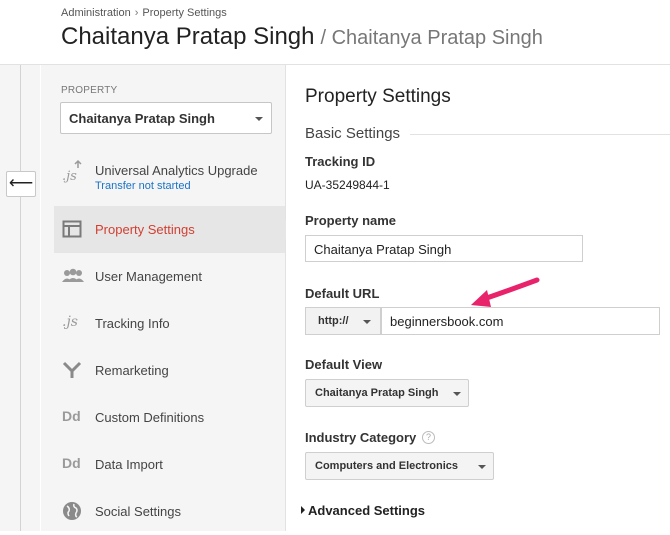  What do you see at coordinates (96, 13) in the screenshot?
I see `breadcrumb-administration: Administration` at bounding box center [96, 13].